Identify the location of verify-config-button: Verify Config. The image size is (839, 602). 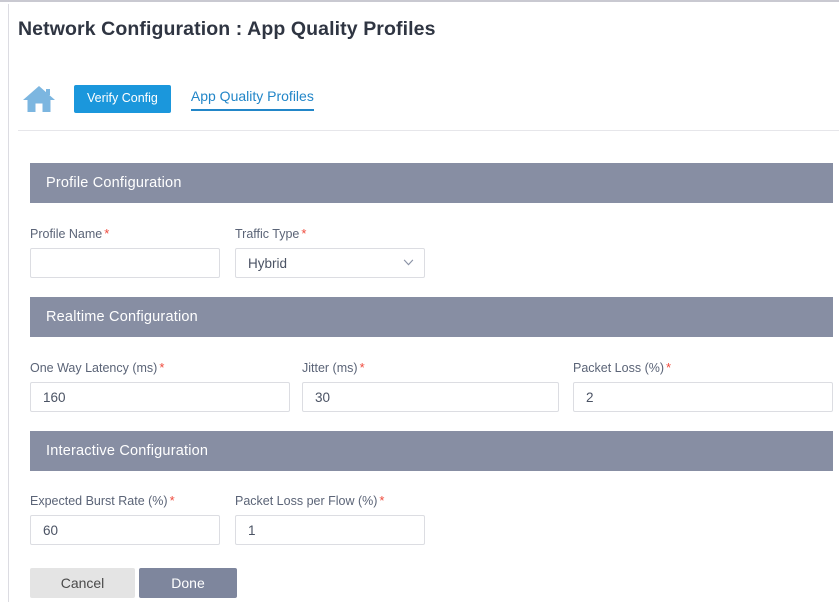
(122, 99).